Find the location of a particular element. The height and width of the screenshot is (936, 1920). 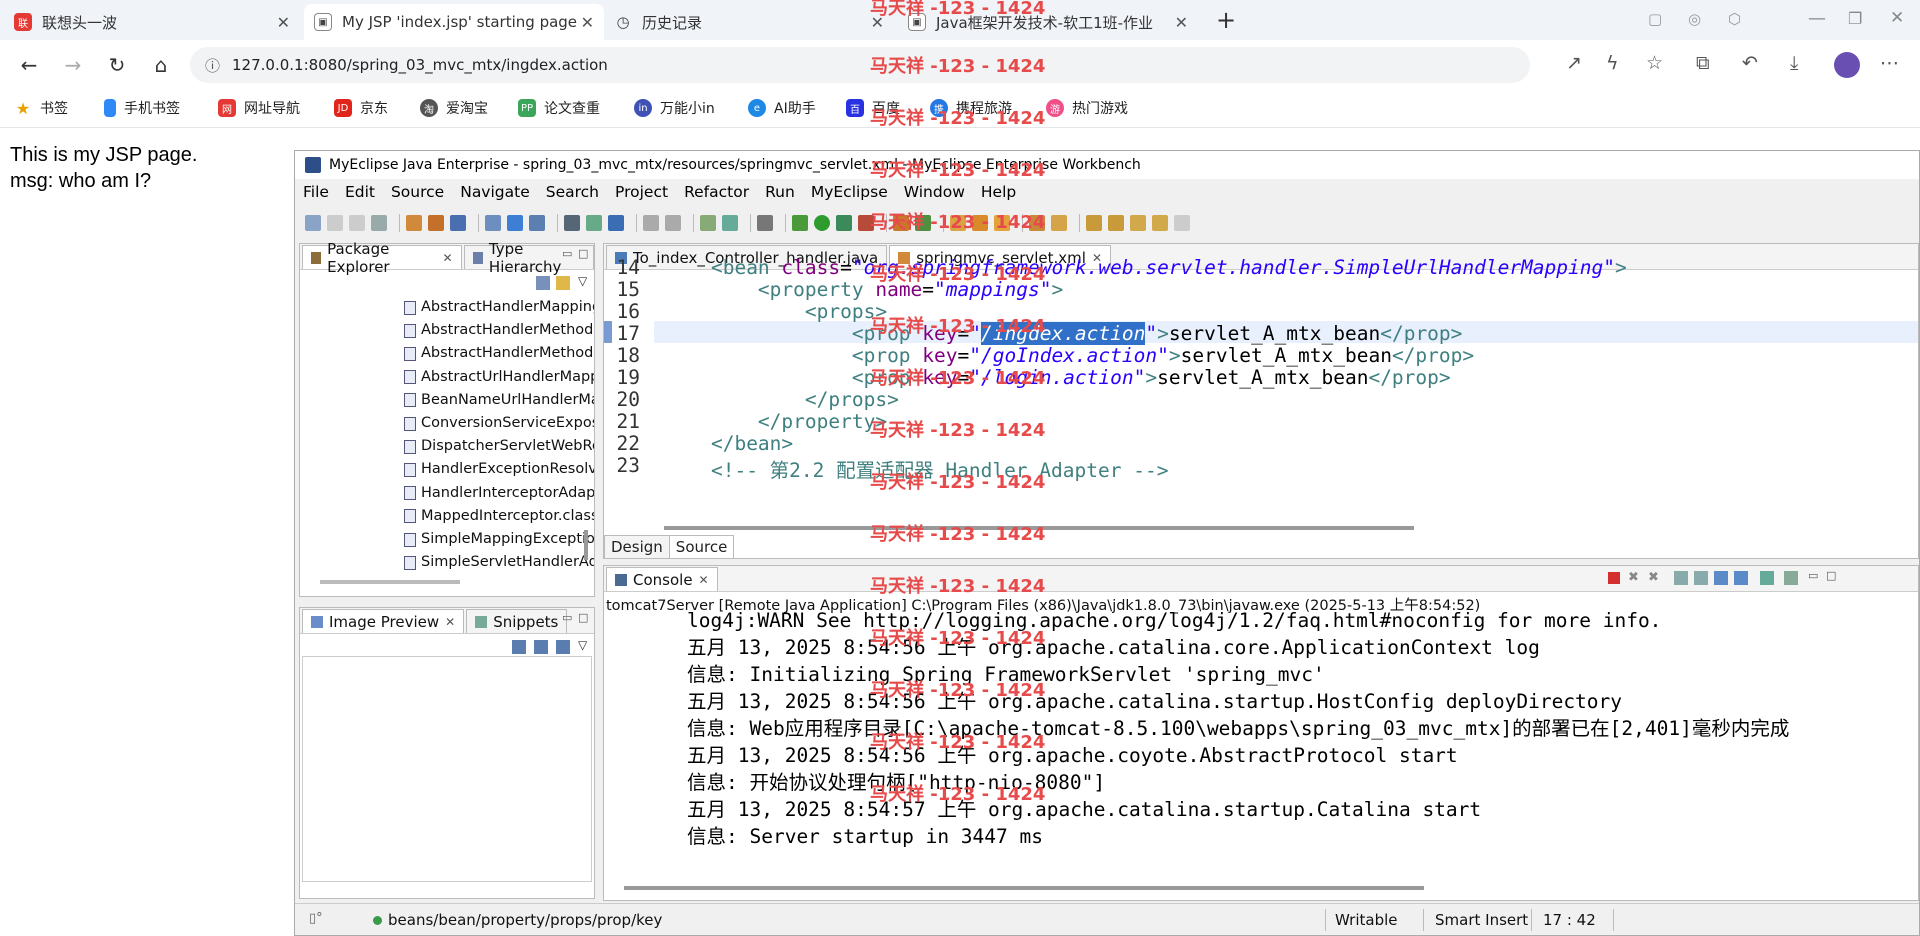

forward-icon: → is located at coordinates (73, 65).